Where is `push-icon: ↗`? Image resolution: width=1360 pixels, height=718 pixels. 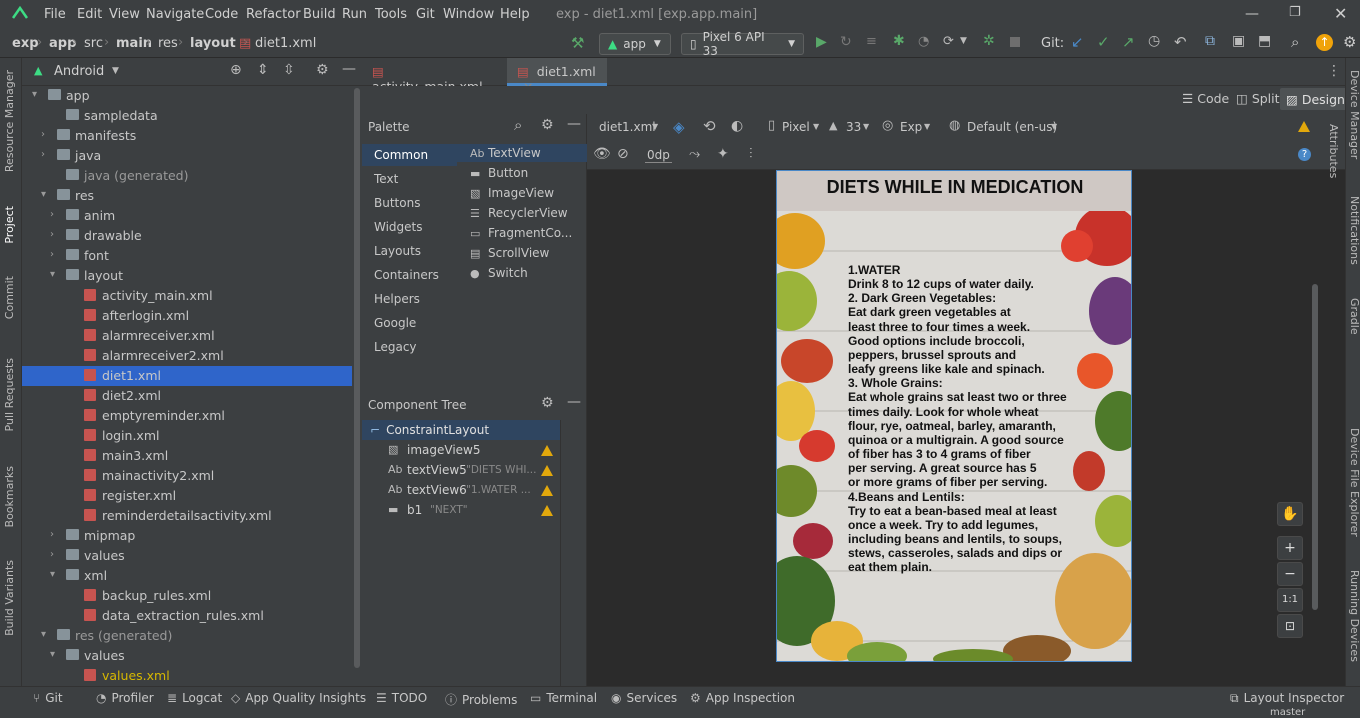 push-icon: ↗ is located at coordinates (1128, 42).